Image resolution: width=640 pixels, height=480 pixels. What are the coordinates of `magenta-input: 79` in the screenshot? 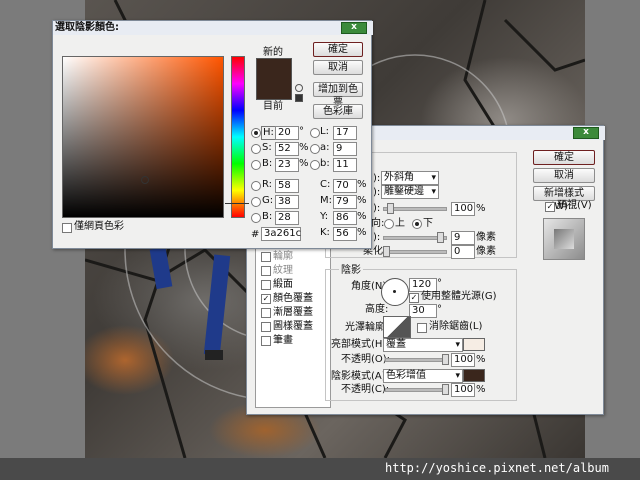 It's located at (345, 202).